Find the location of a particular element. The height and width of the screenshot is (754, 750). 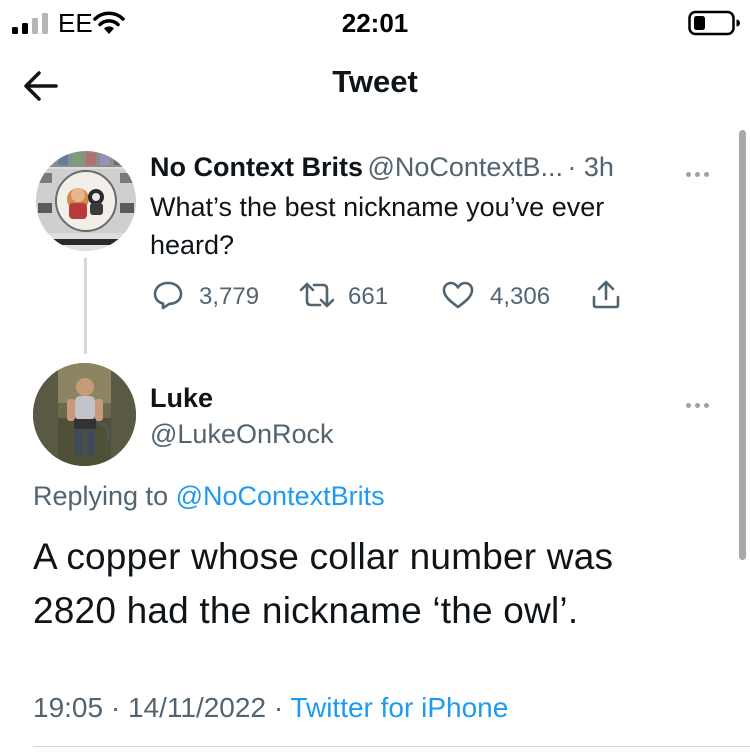

battery-icon is located at coordinates (714, 23).